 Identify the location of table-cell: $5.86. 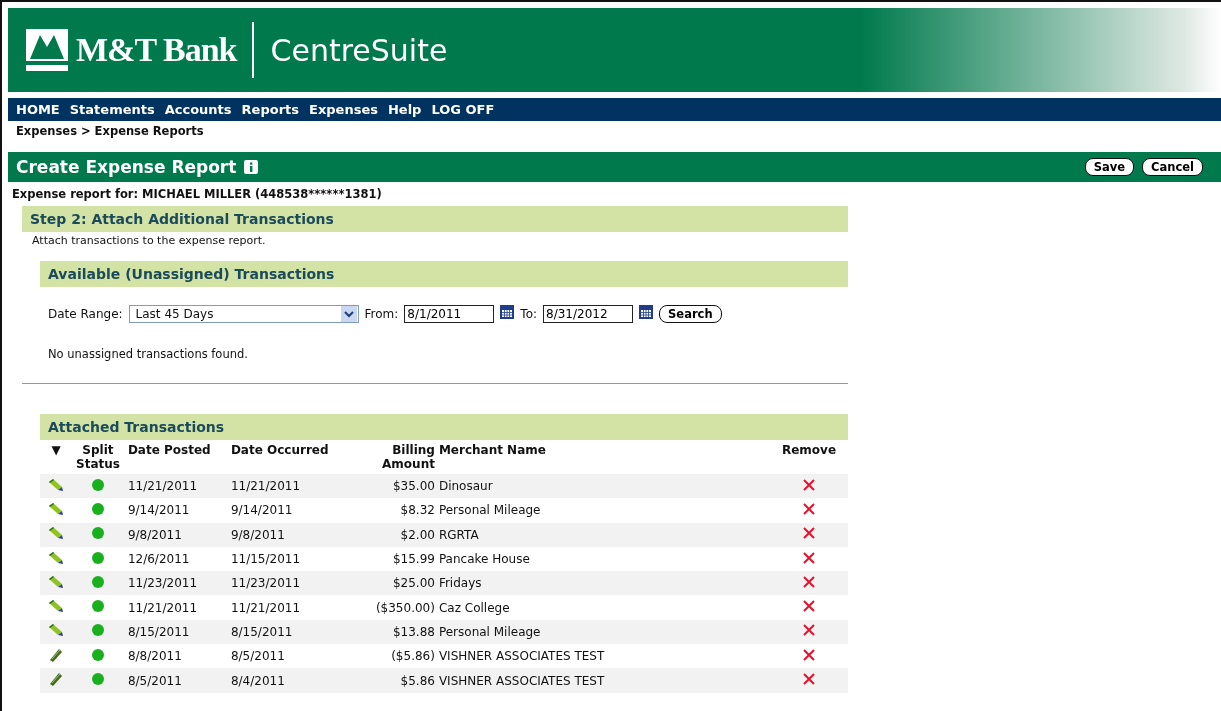
(385, 680).